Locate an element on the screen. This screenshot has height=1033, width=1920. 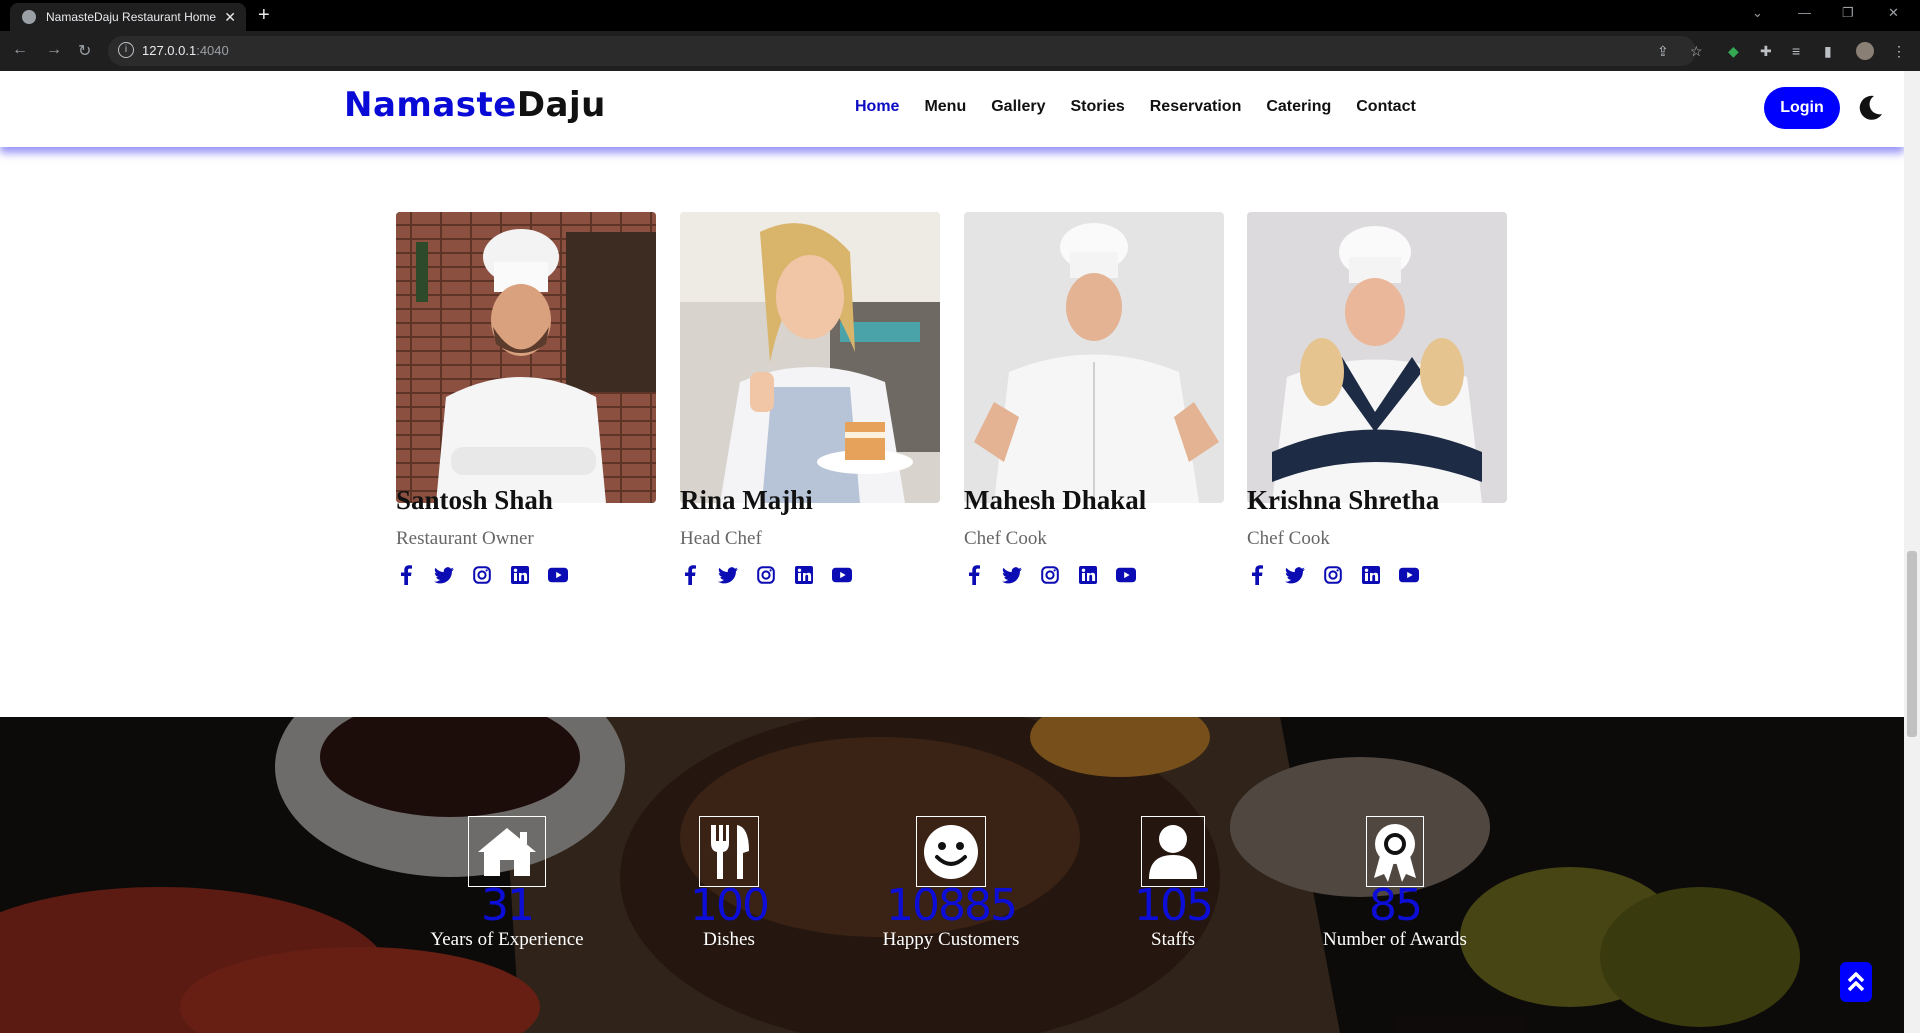
nav-catering: Catering is located at coordinates (1298, 107).